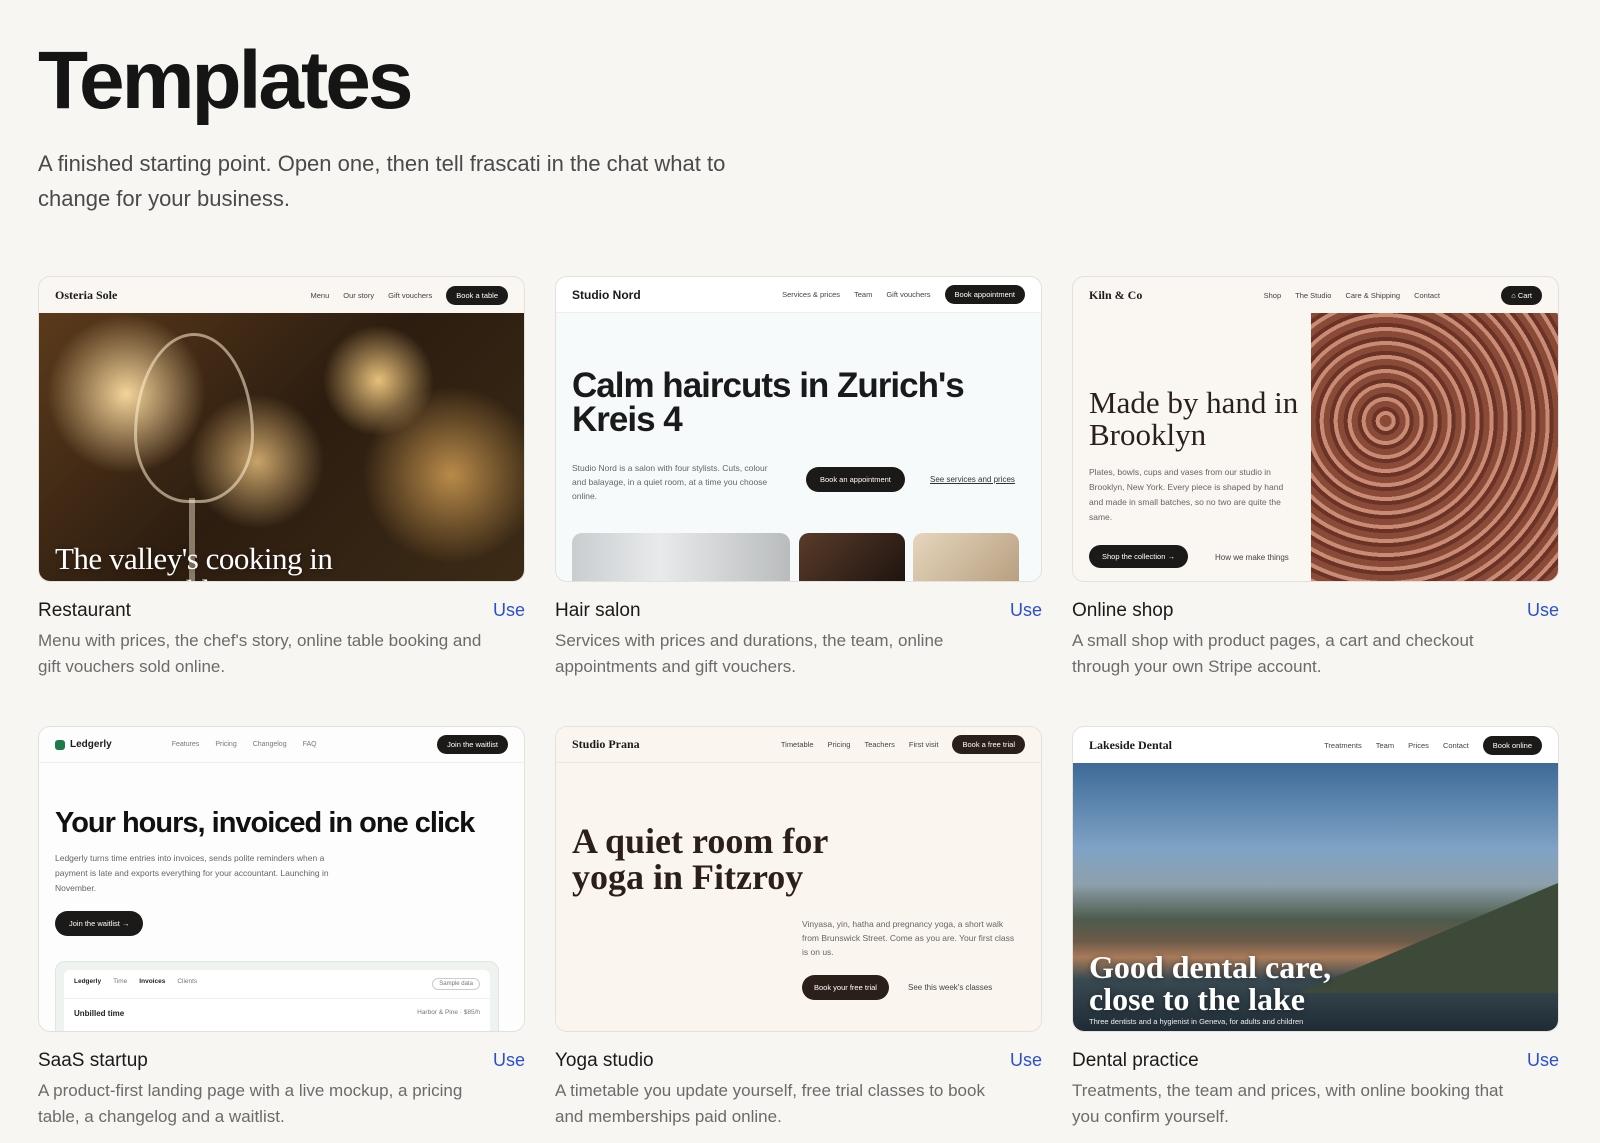 This screenshot has width=1600, height=1143. I want to click on template-name: Hair salon, so click(598, 610).